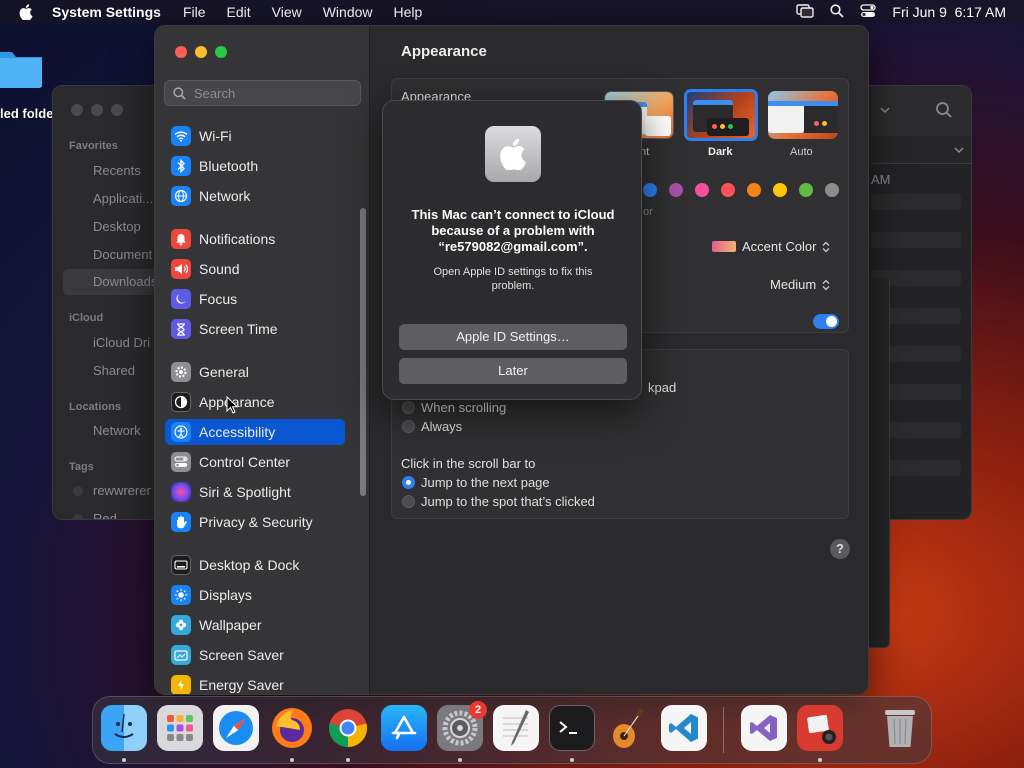 Image resolution: width=1024 pixels, height=768 pixels. What do you see at coordinates (513, 154) in the screenshot?
I see `apple-logo-icon` at bounding box center [513, 154].